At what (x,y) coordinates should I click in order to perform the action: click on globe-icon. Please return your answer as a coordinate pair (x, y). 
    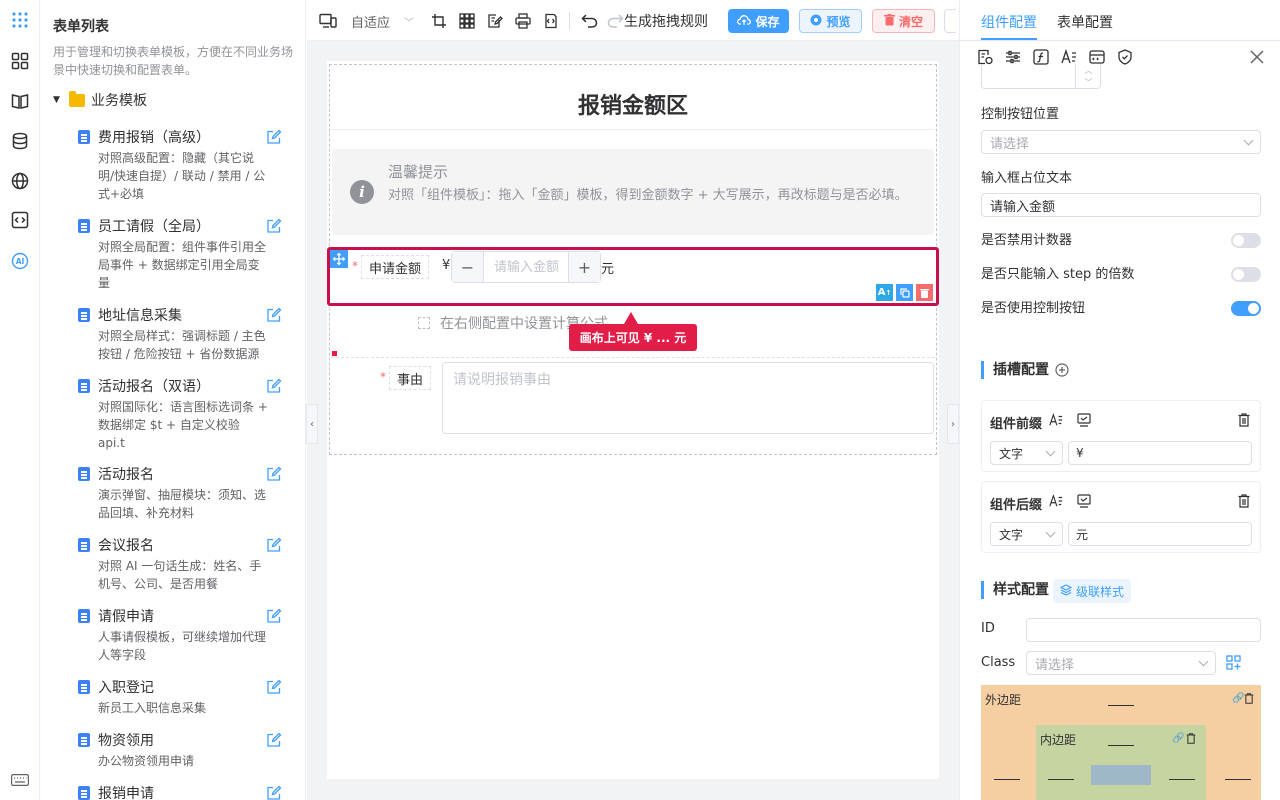
    Looking at the image, I should click on (20, 181).